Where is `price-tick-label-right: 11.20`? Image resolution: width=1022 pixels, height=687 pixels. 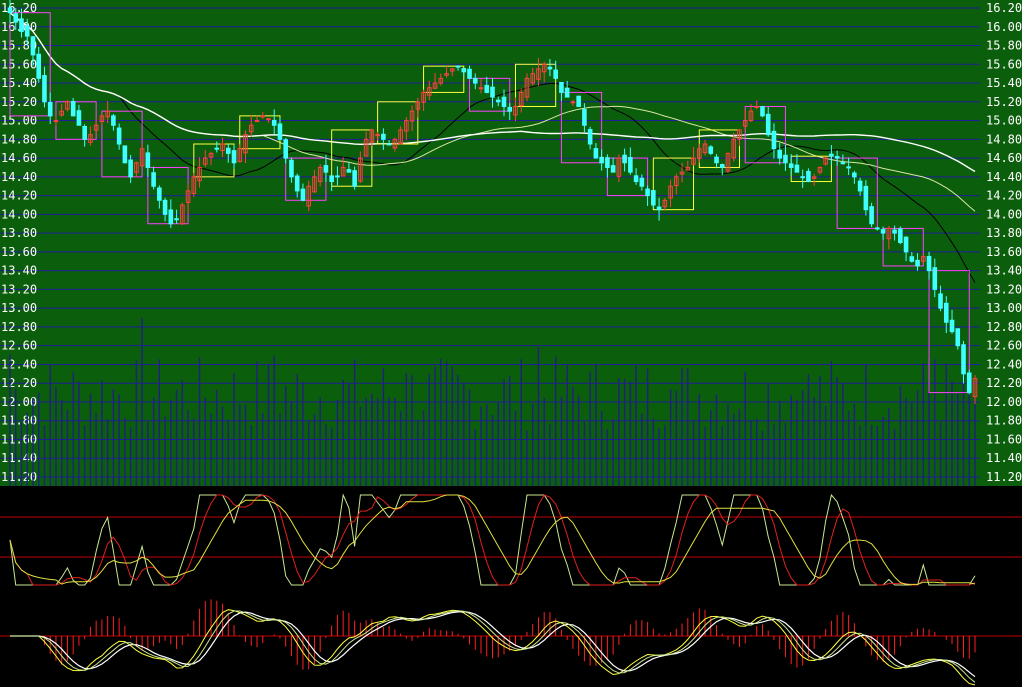 price-tick-label-right: 11.20 is located at coordinates (1004, 477).